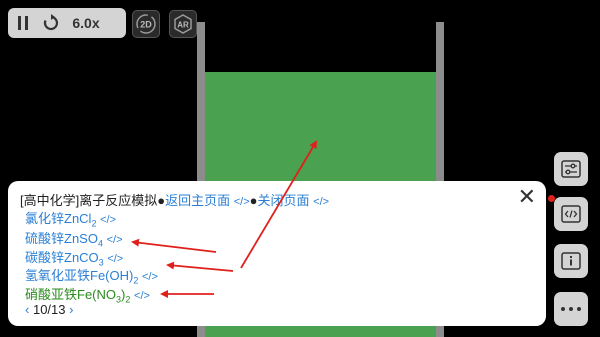  What do you see at coordinates (279, 204) in the screenshot?
I see `arrow-to-liquid` at bounding box center [279, 204].